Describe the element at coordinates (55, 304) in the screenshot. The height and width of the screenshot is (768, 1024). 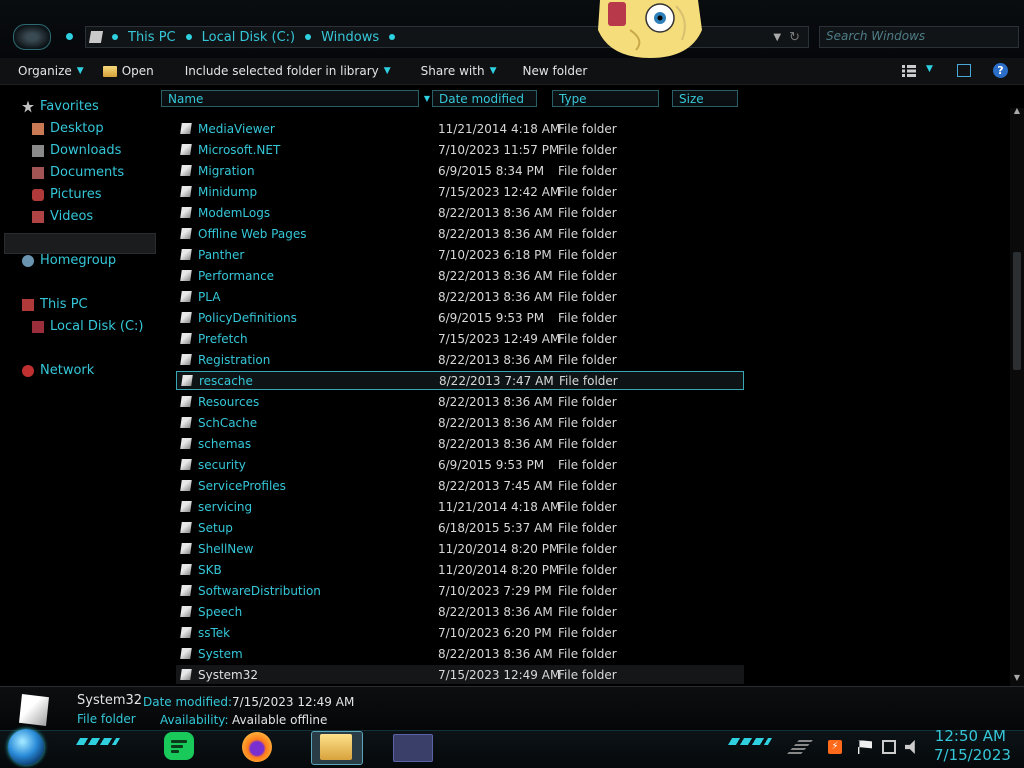
I see `nav-this-pc: This PC` at that location.